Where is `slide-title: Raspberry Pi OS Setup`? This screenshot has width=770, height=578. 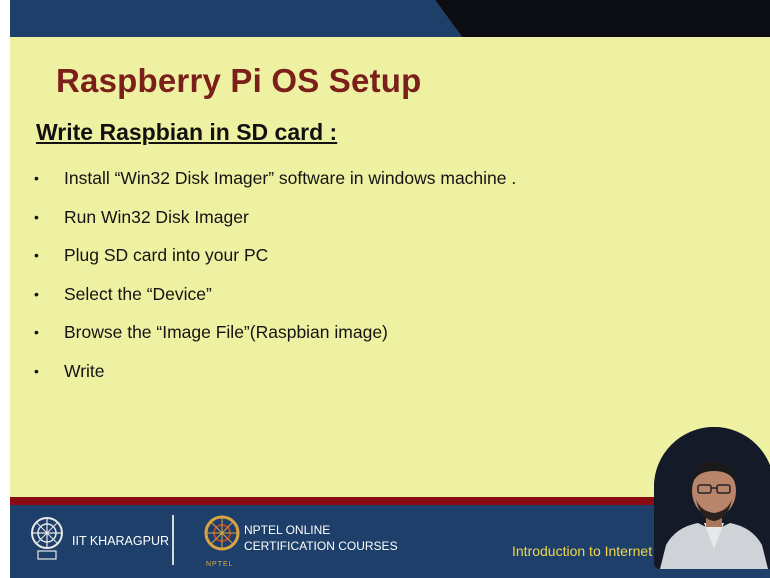 slide-title: Raspberry Pi OS Setup is located at coordinates (239, 80).